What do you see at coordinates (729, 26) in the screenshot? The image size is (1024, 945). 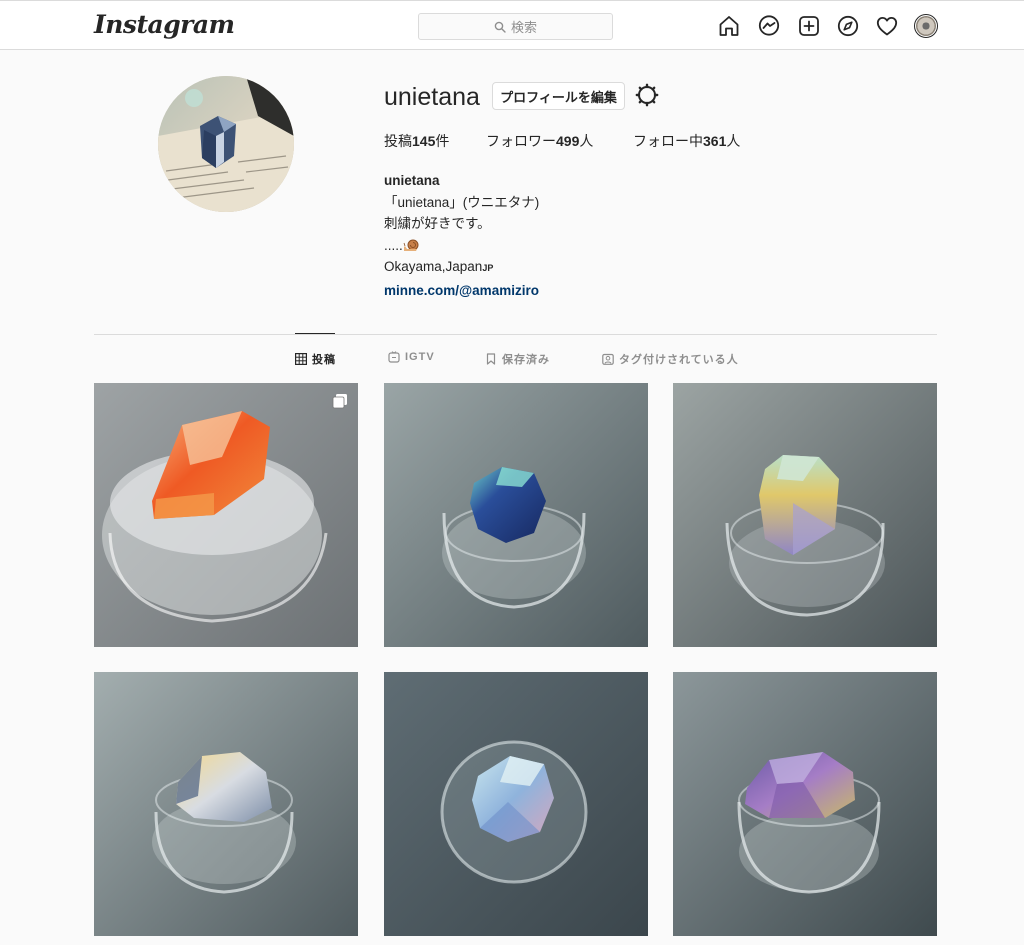 I see `home-icon` at bounding box center [729, 26].